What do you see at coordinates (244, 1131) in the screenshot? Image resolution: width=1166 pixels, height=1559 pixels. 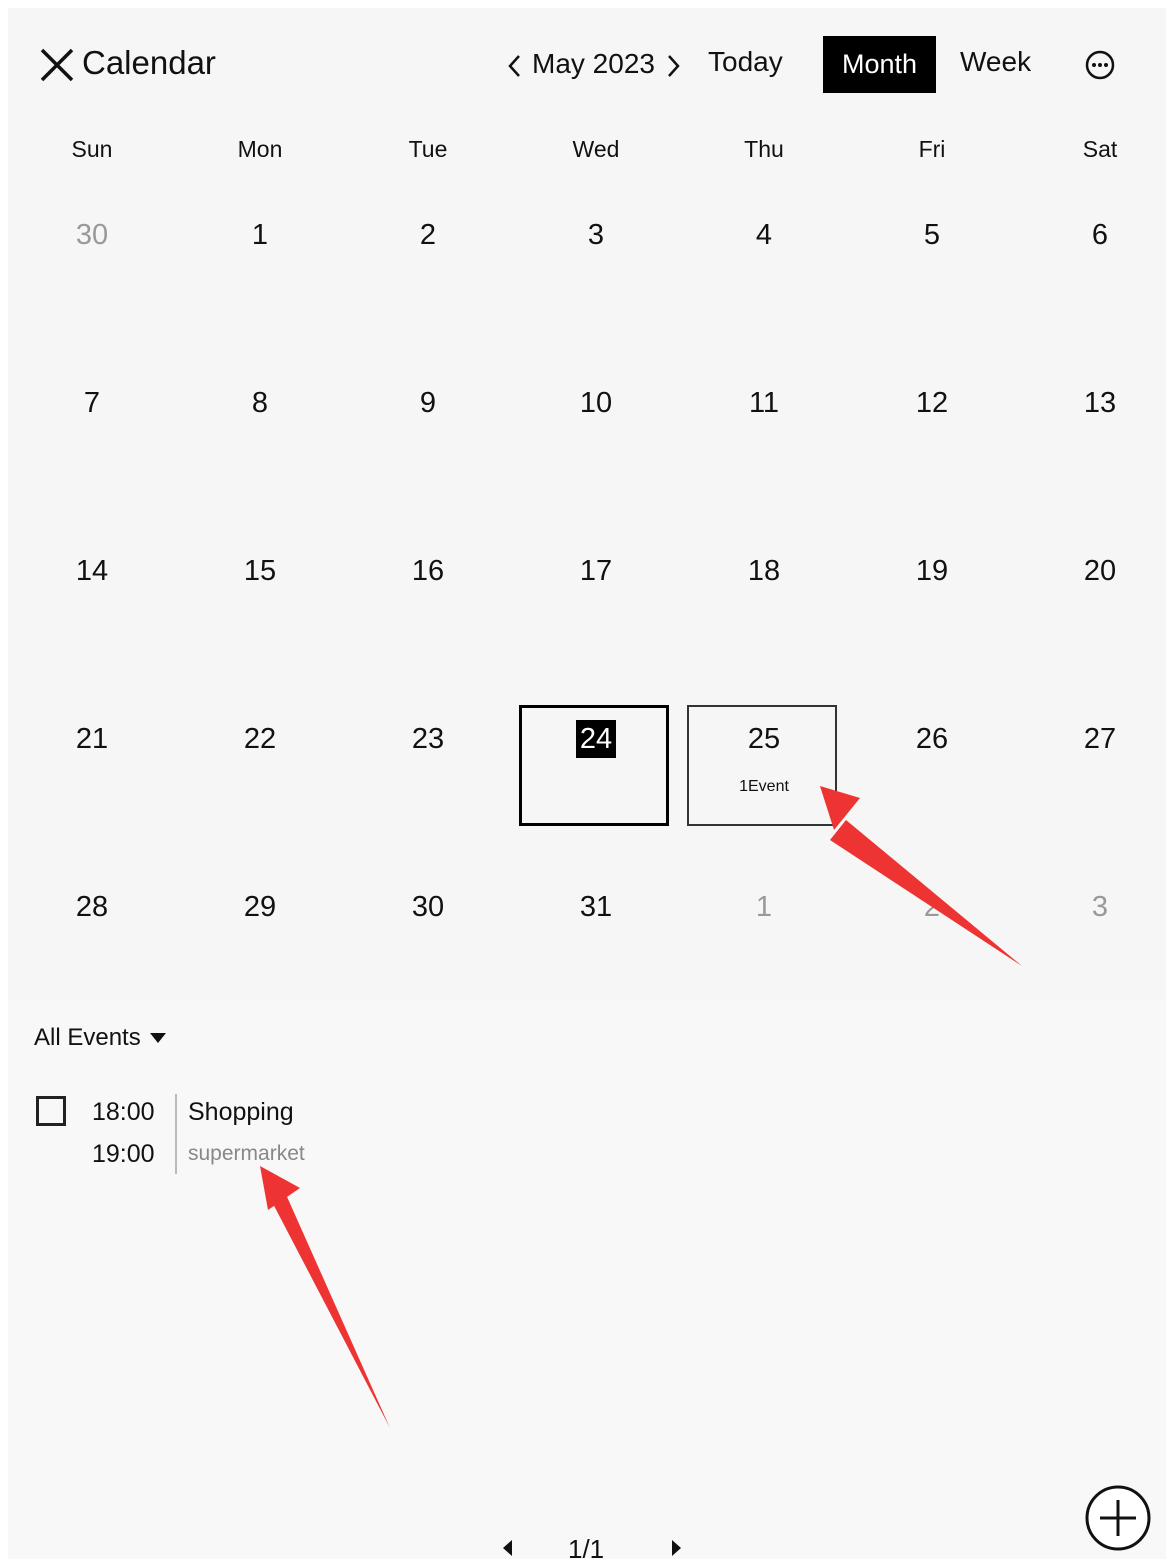 I see `event-item: 18:00 19:00 Shopping supermarket` at bounding box center [244, 1131].